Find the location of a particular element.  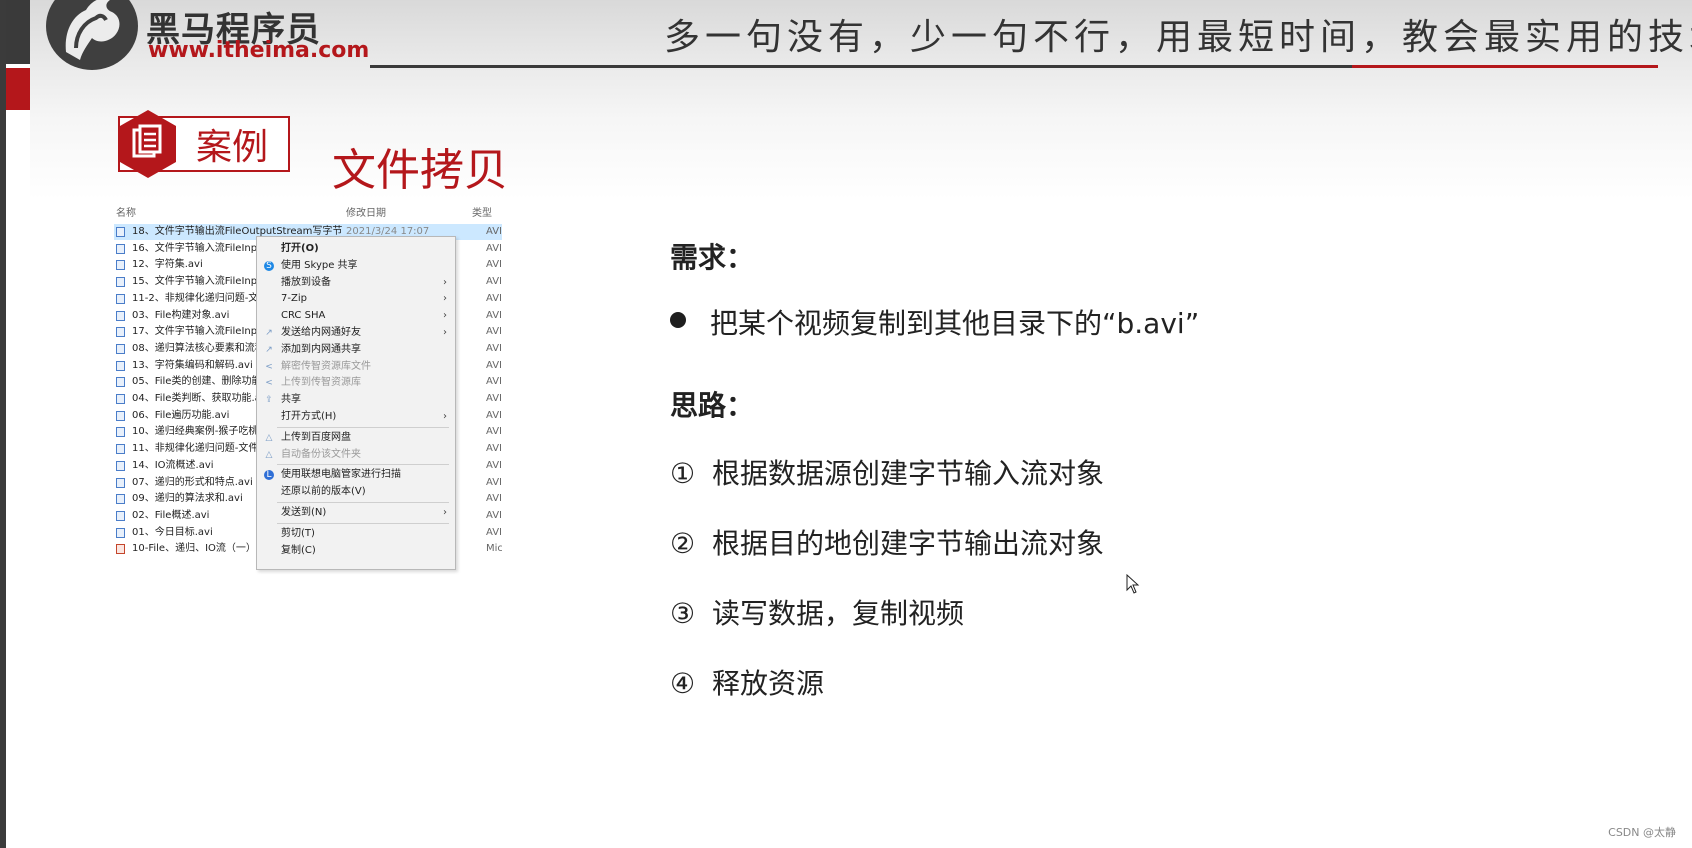

menu-item-icon: ⇪ is located at coordinates (269, 400).